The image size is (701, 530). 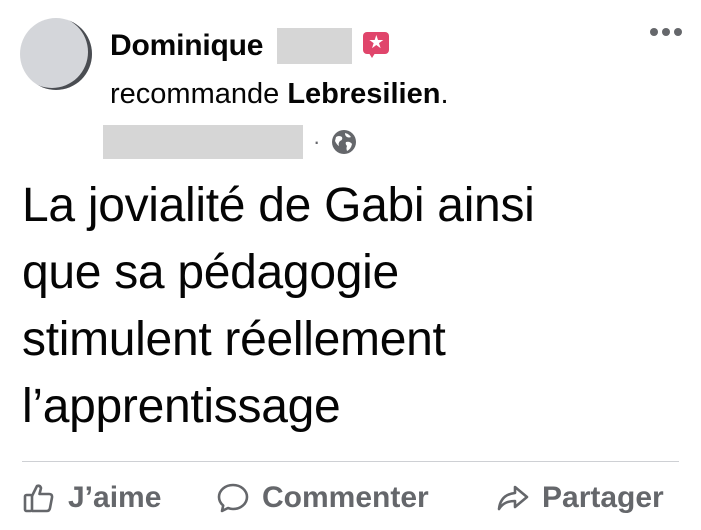 What do you see at coordinates (376, 46) in the screenshot?
I see `recommend-icon: ★` at bounding box center [376, 46].